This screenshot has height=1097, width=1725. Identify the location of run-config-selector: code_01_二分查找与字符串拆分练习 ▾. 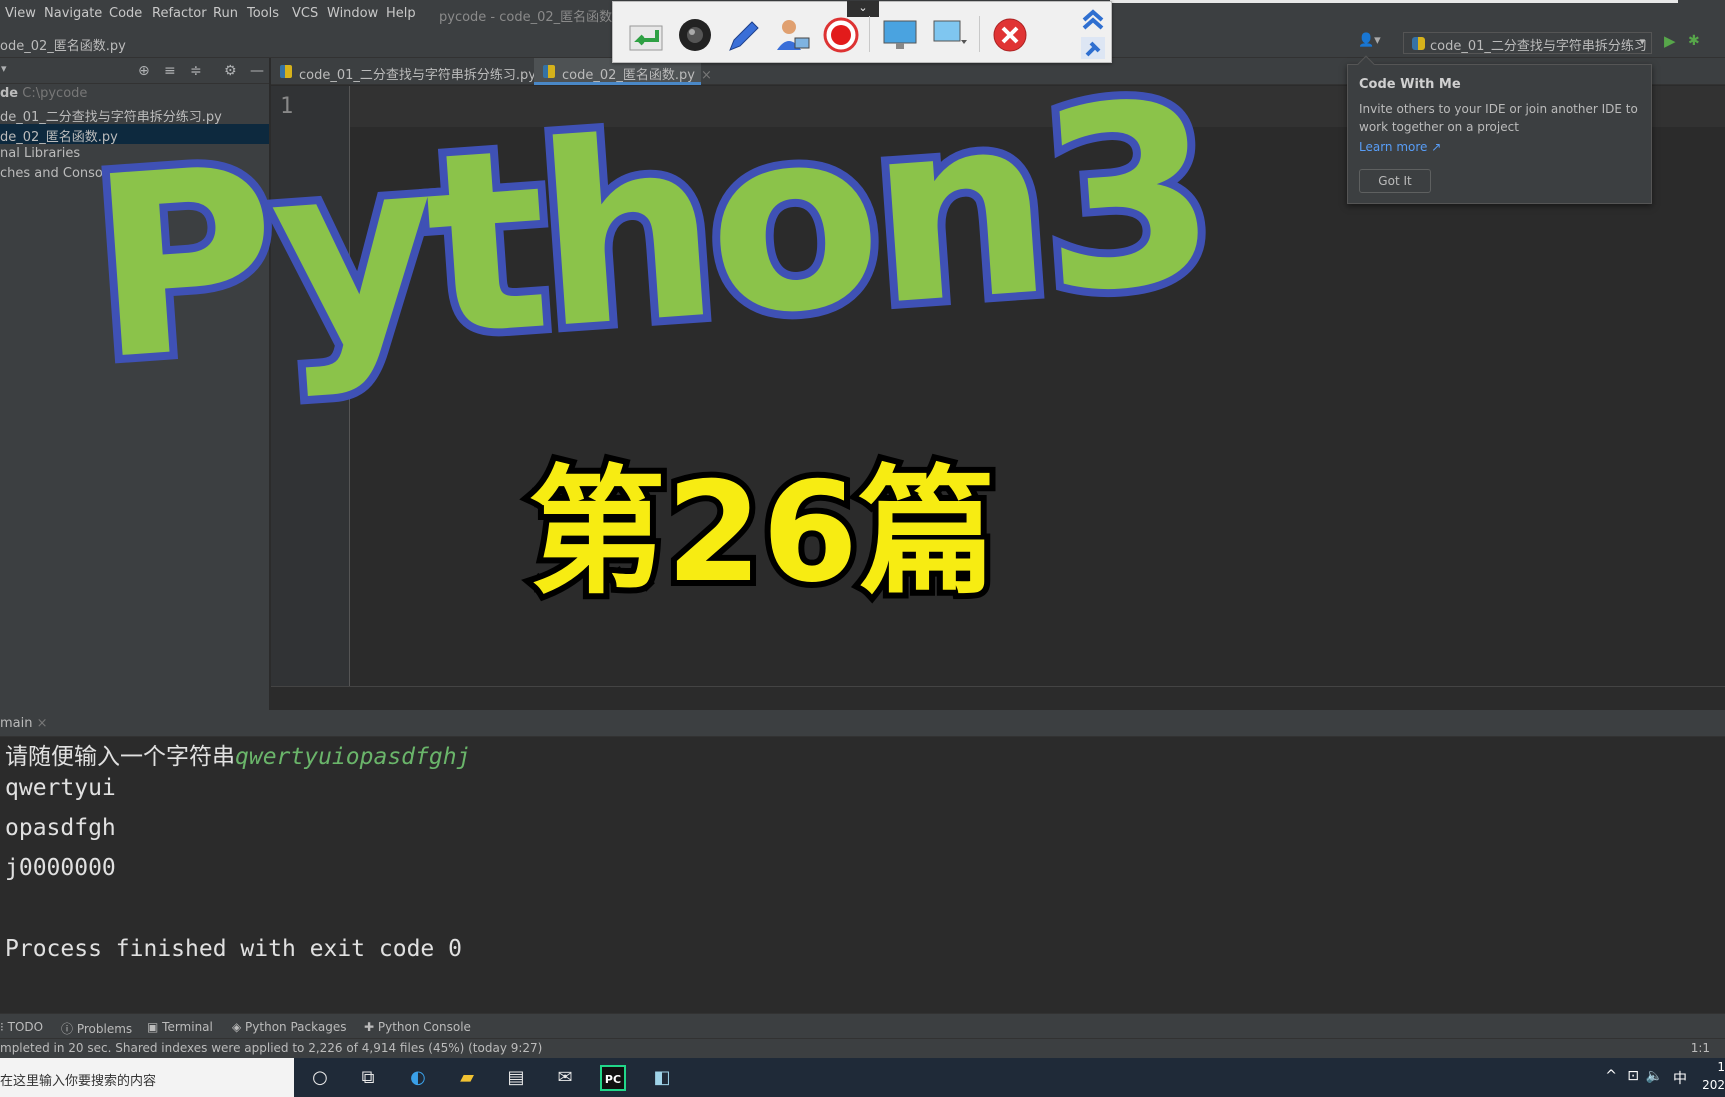
(1527, 43).